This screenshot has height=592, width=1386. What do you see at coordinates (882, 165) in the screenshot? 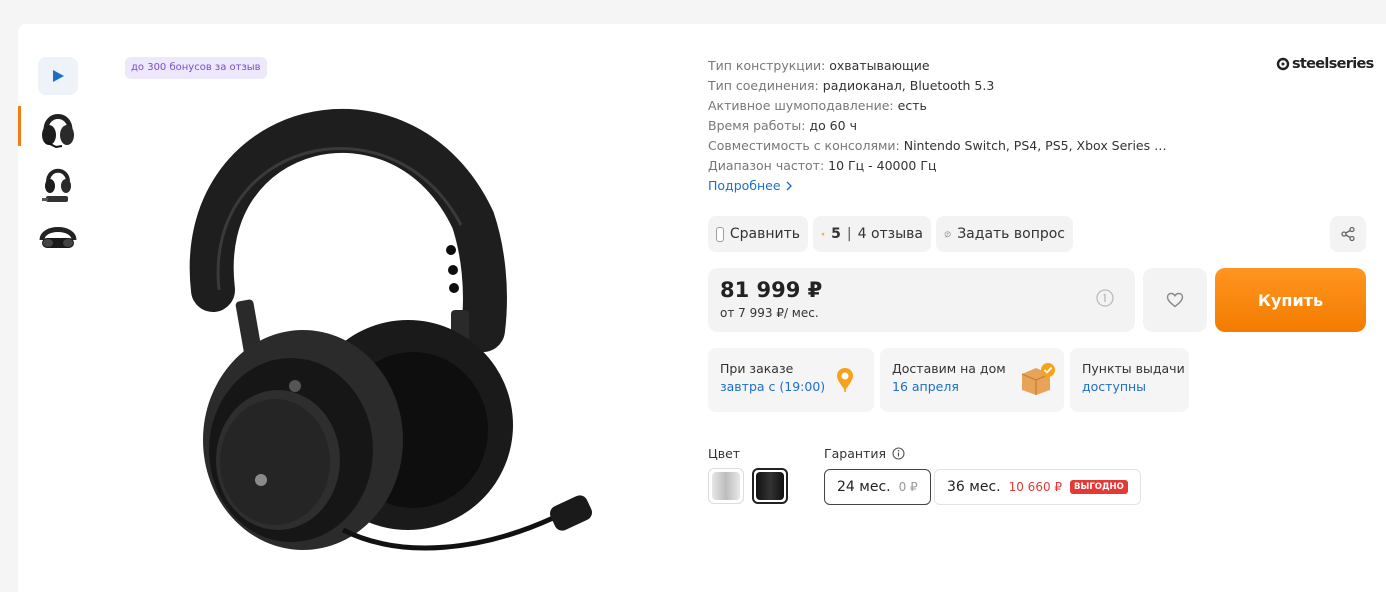
I see `spec-value: 10 Гц - 40000 Гц` at bounding box center [882, 165].